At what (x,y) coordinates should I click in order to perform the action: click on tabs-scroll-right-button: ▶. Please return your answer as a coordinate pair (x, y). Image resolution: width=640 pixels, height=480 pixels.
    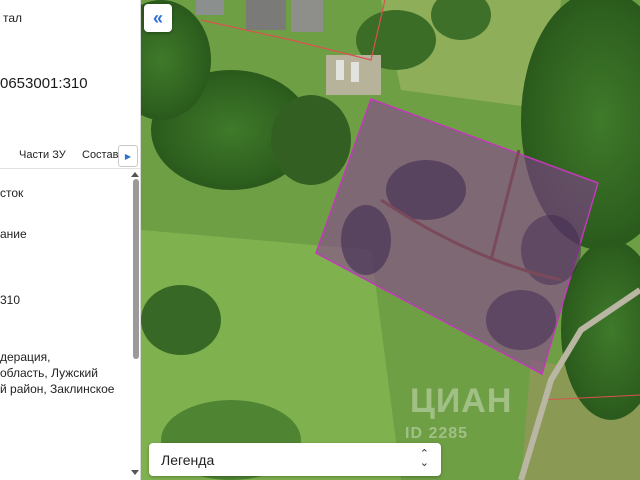
    Looking at the image, I should click on (128, 156).